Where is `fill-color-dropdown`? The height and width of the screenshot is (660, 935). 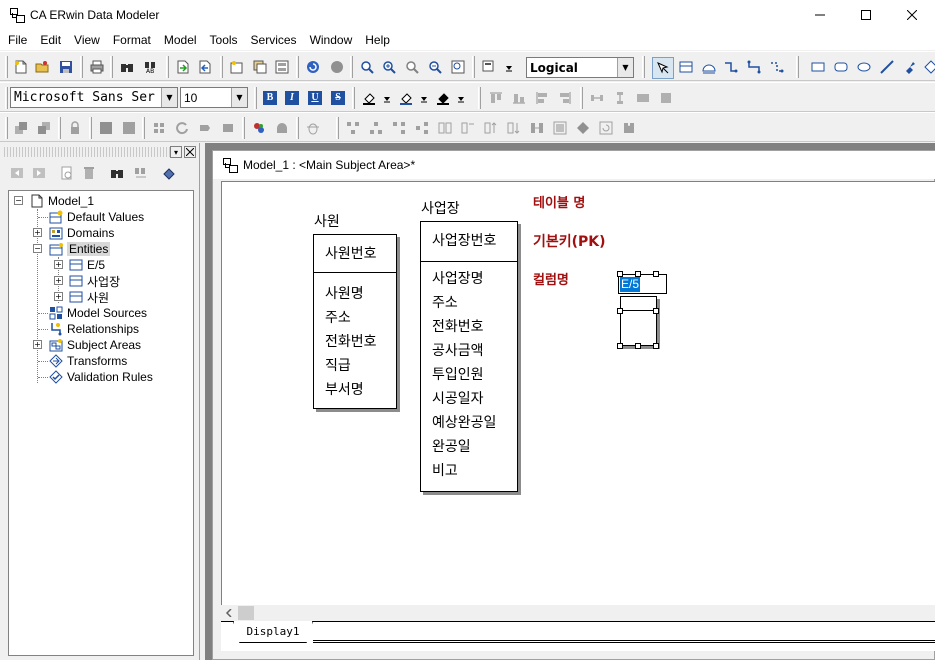 fill-color-dropdown is located at coordinates (424, 98).